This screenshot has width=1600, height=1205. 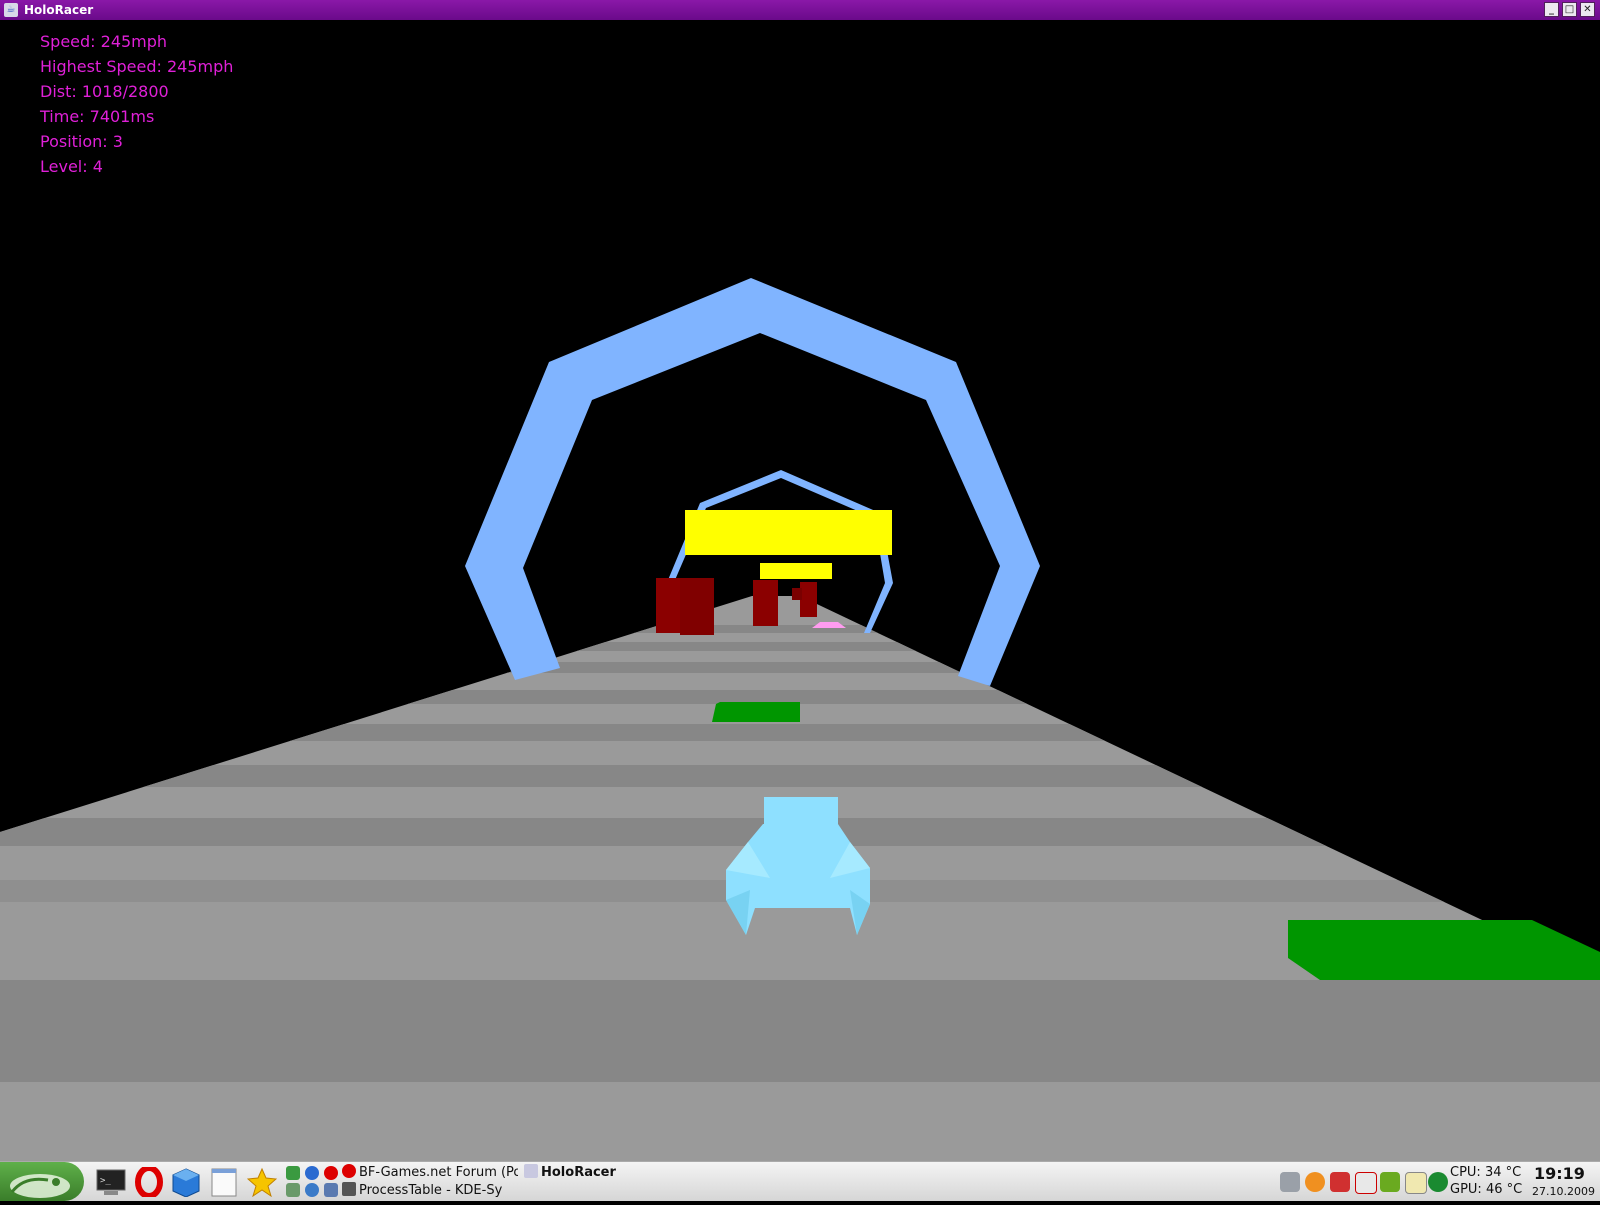 I want to click on start-menu-button, so click(x=42, y=1181).